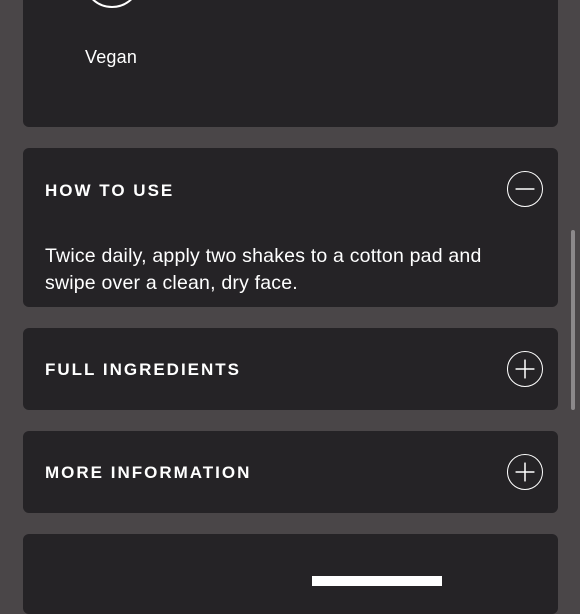 The height and width of the screenshot is (614, 580). I want to click on more-information-title: MORE INFORMATION, so click(148, 473).